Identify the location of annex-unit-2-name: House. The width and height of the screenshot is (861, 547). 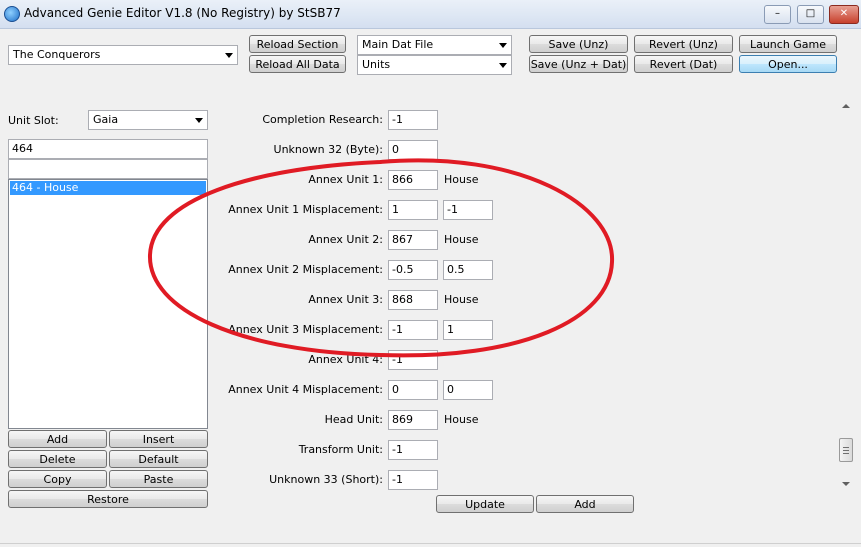
(461, 239).